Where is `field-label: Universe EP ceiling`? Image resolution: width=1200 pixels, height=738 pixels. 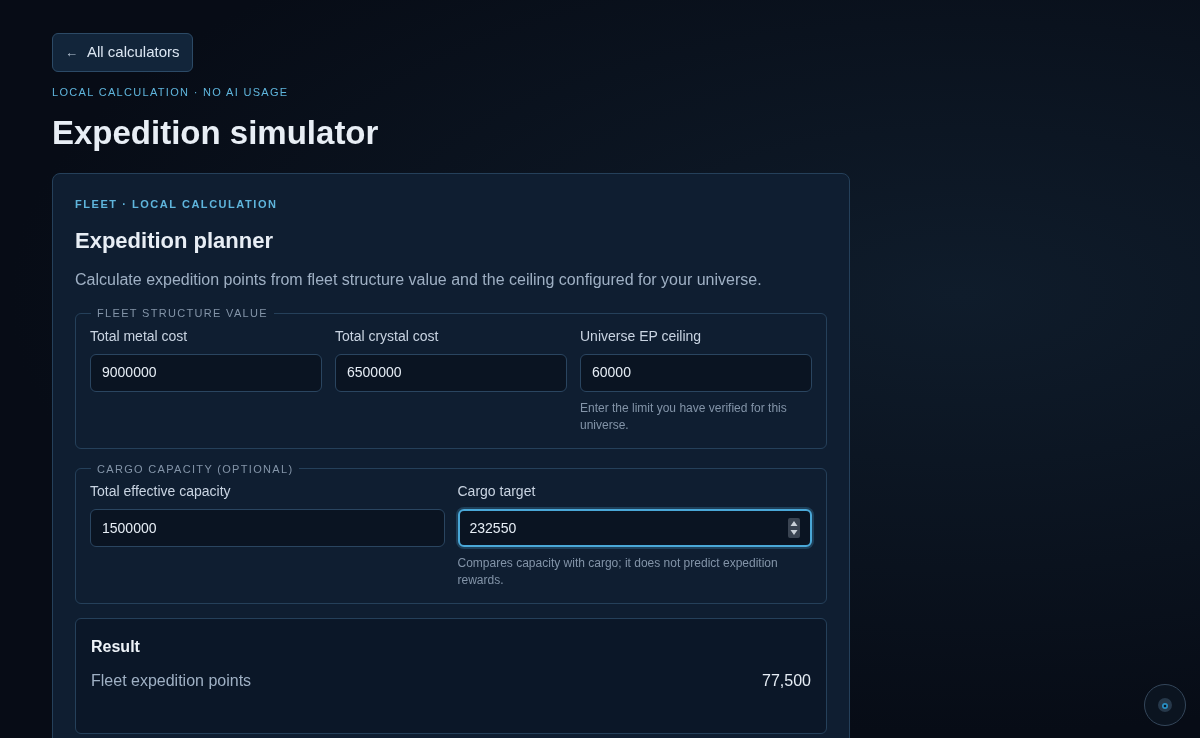 field-label: Universe EP ceiling is located at coordinates (641, 336).